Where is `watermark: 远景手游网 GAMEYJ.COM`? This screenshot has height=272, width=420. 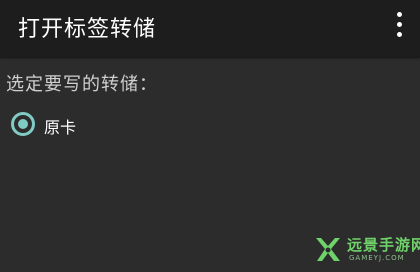
watermark: 远景手游网 GAMEYJ.COM is located at coordinates (366, 250).